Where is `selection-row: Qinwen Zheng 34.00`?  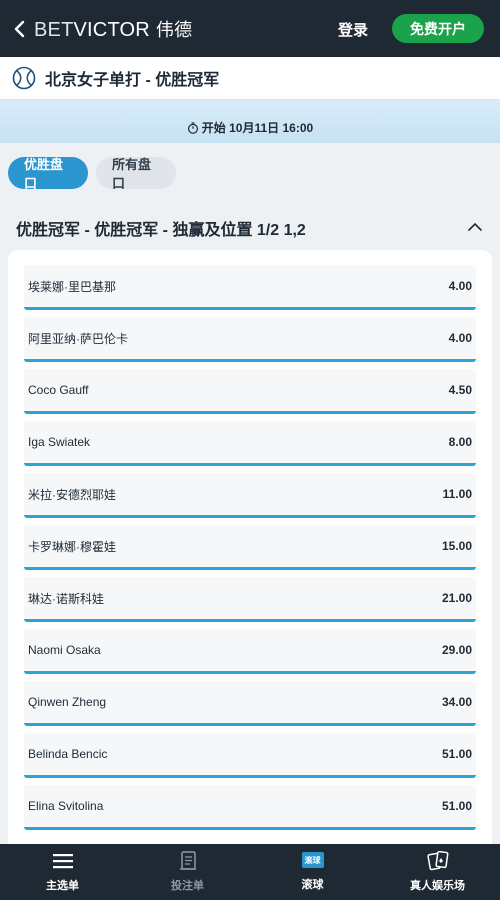
selection-row: Qinwen Zheng 34.00 is located at coordinates (250, 703).